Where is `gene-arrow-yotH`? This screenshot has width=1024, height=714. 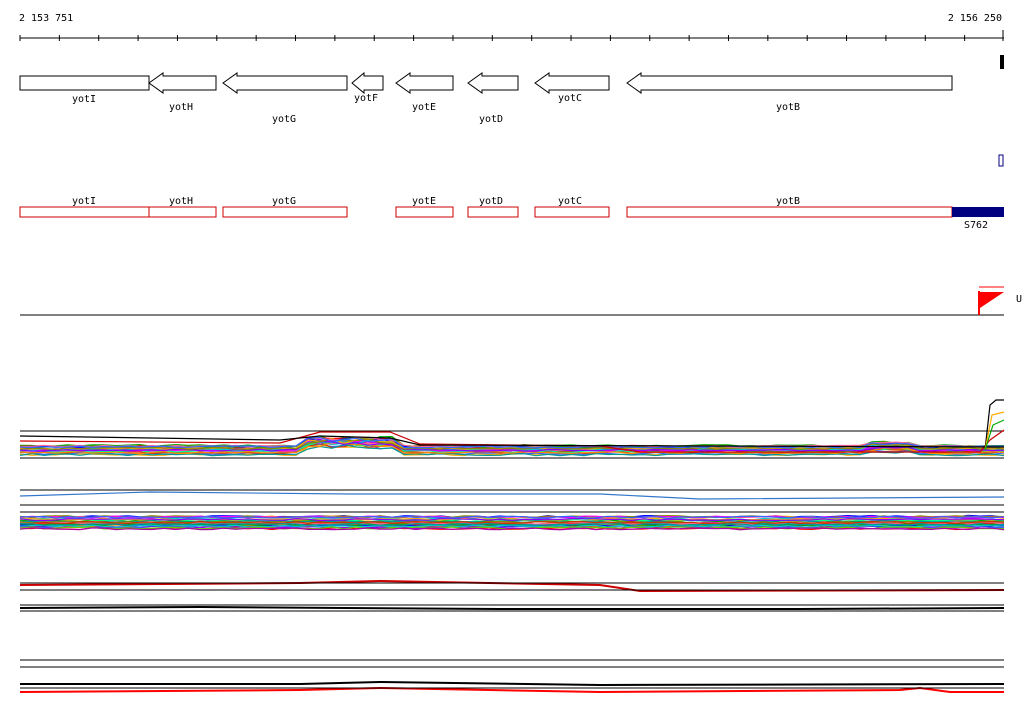 gene-arrow-yotH is located at coordinates (182, 83).